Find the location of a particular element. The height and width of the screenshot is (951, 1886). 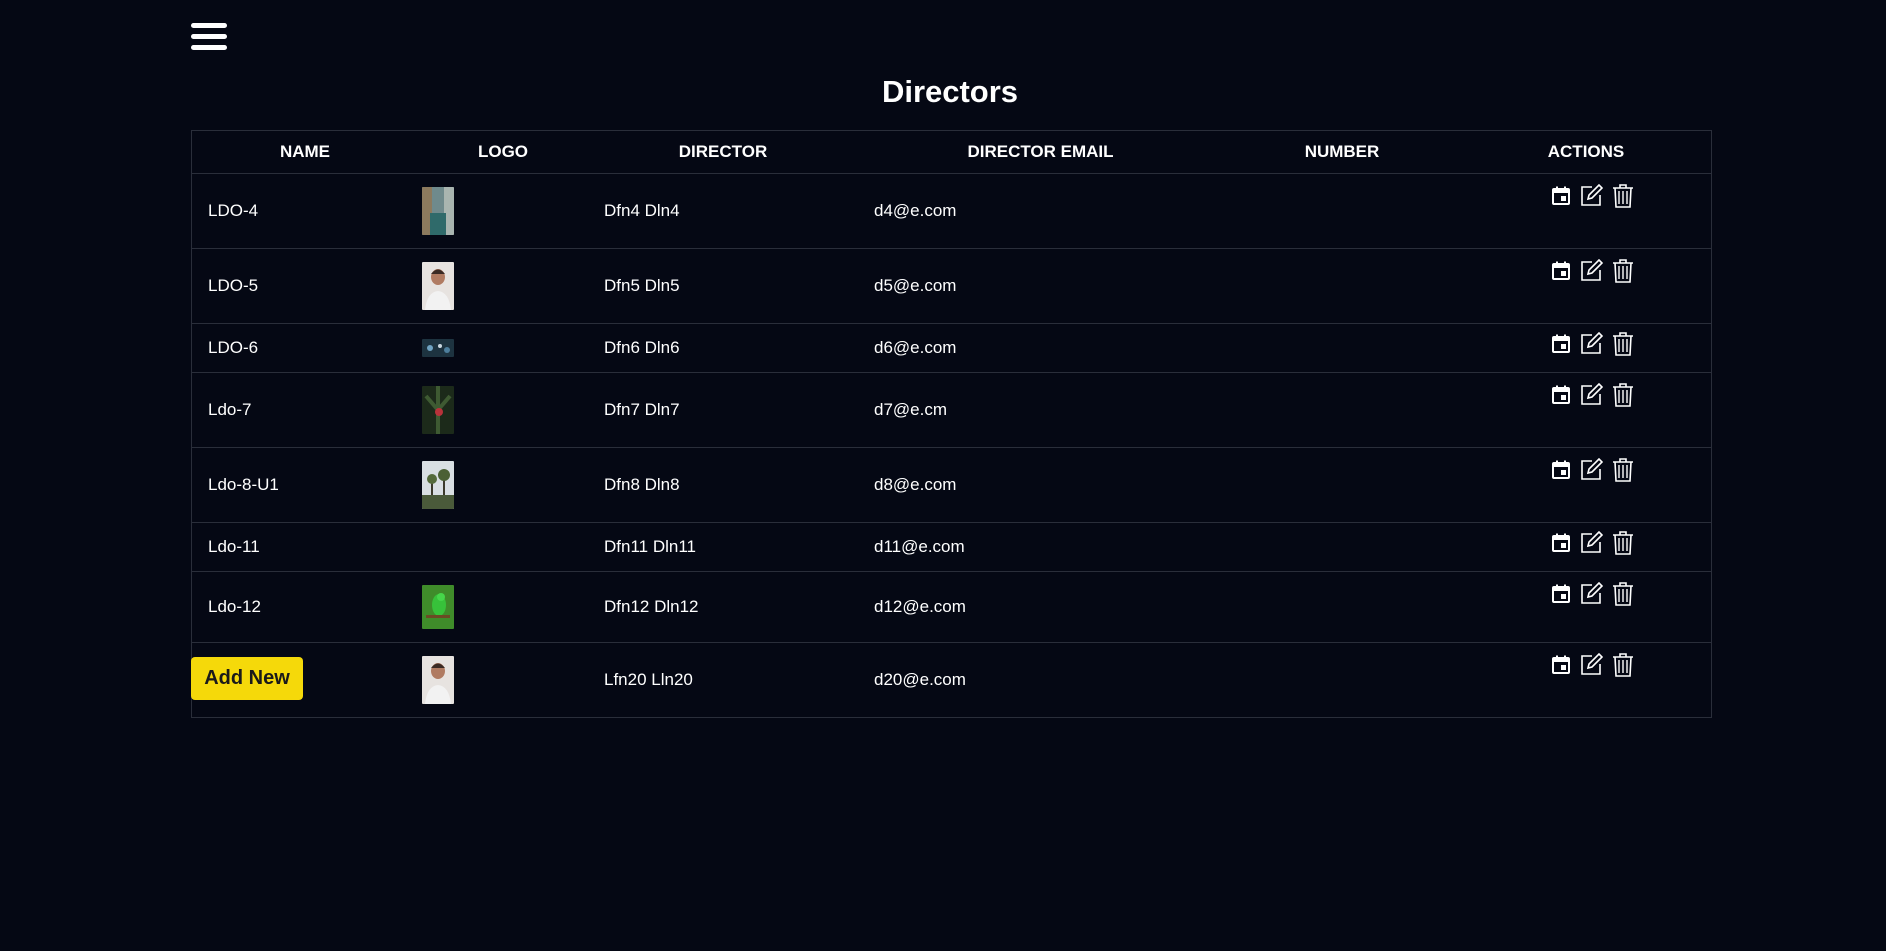

cell-name: LDO-4 is located at coordinates (305, 211).